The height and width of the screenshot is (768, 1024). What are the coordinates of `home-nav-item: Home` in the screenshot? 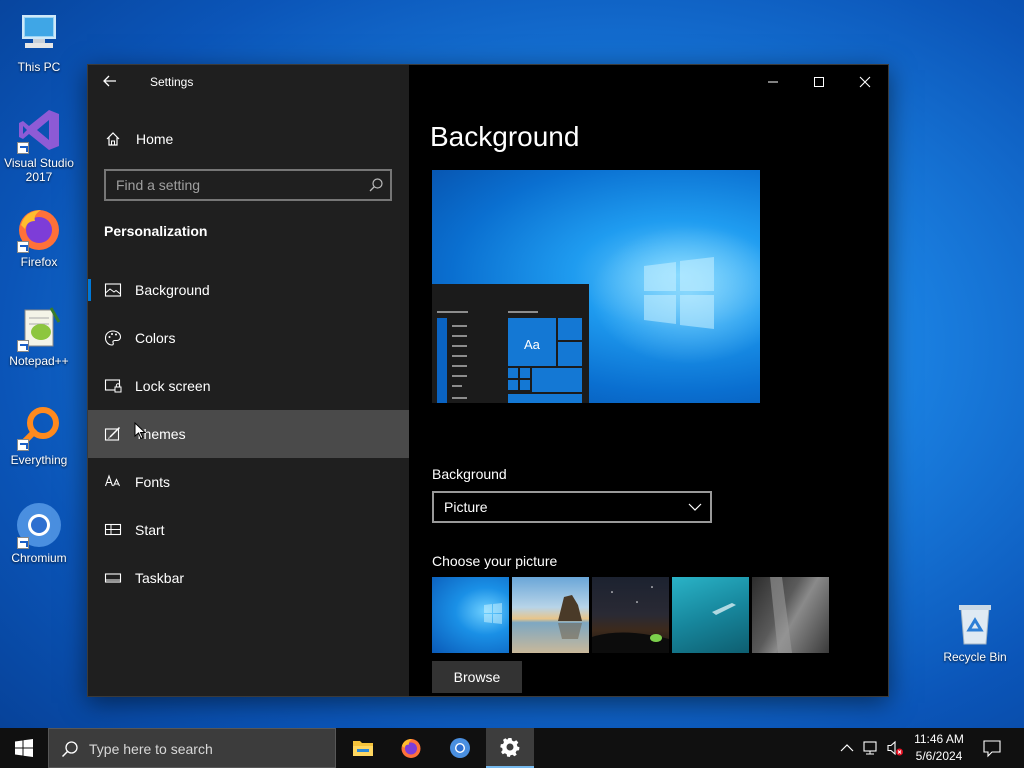 It's located at (248, 139).